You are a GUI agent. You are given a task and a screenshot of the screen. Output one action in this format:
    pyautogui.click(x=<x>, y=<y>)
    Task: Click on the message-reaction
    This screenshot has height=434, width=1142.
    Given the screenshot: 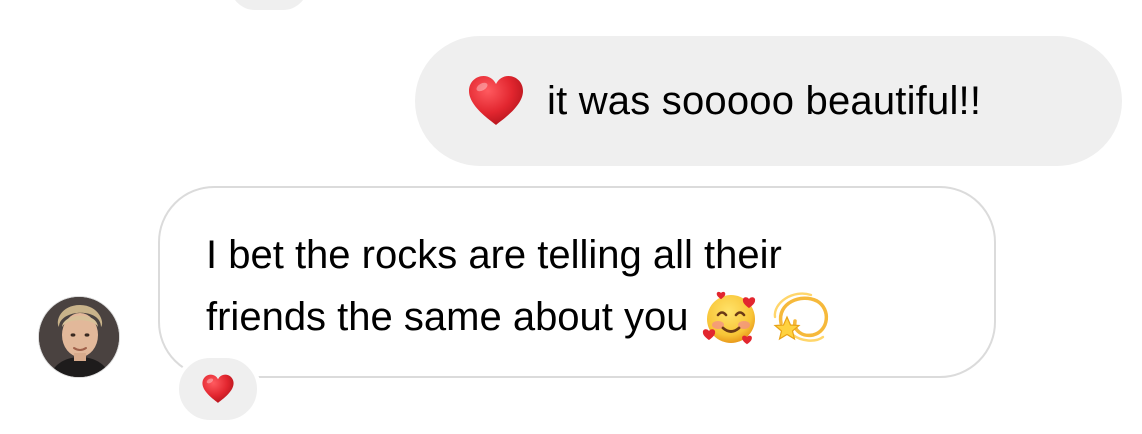 What is the action you would take?
    pyautogui.click(x=218, y=389)
    